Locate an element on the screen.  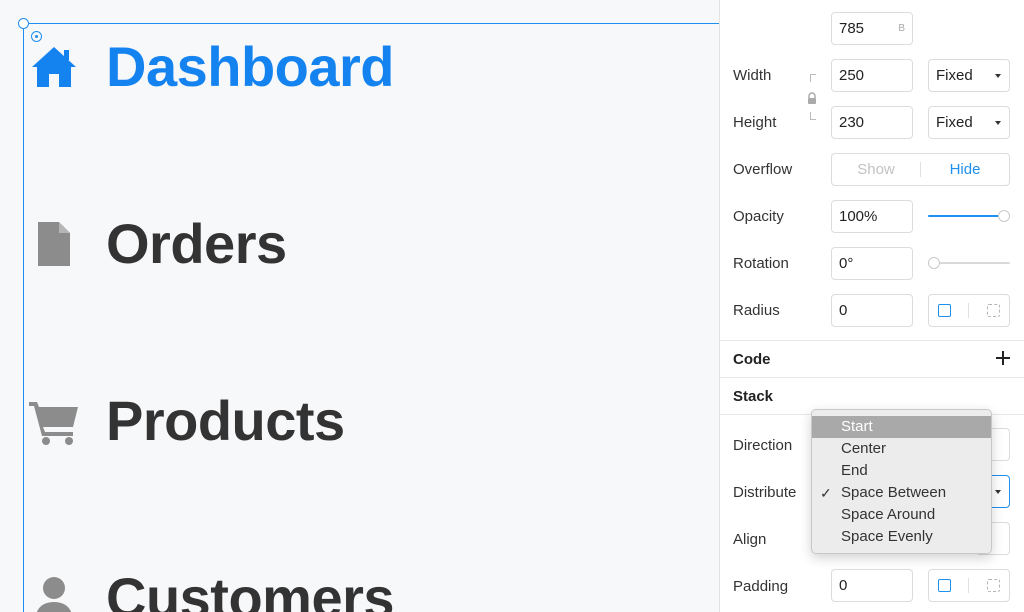
overflow-segmented-control: Show Hide is located at coordinates (920, 169).